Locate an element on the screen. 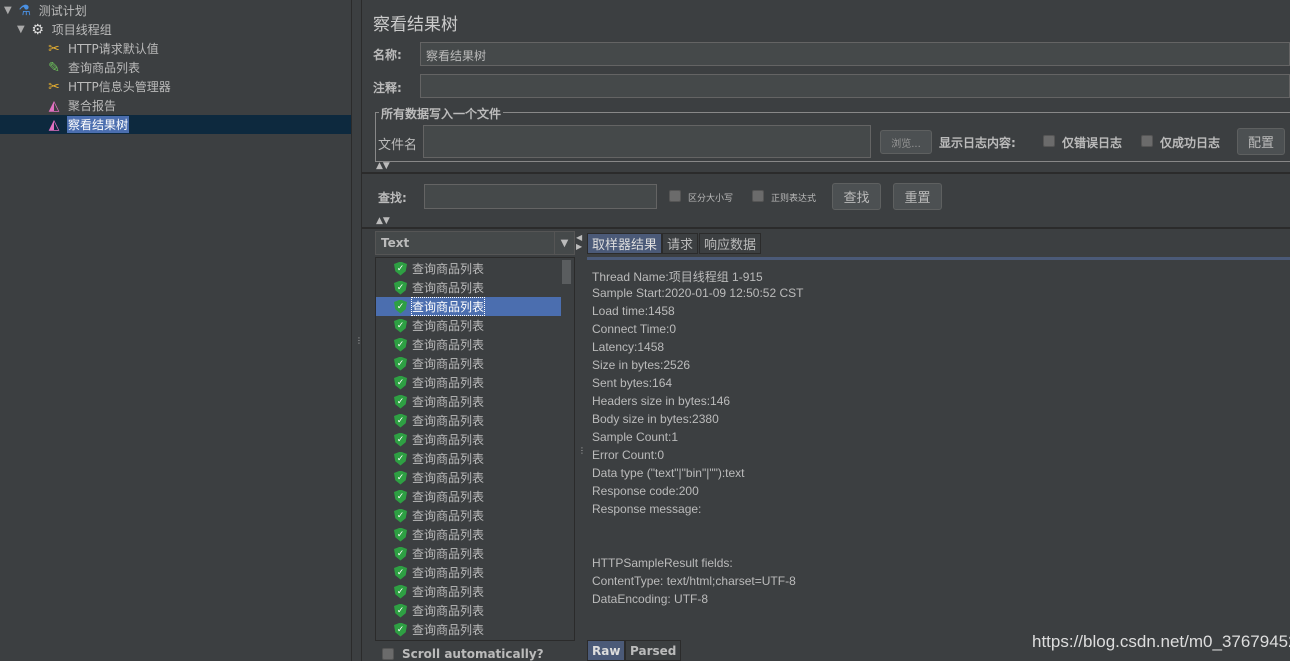  result-line: Error Count:0 is located at coordinates (628, 455).